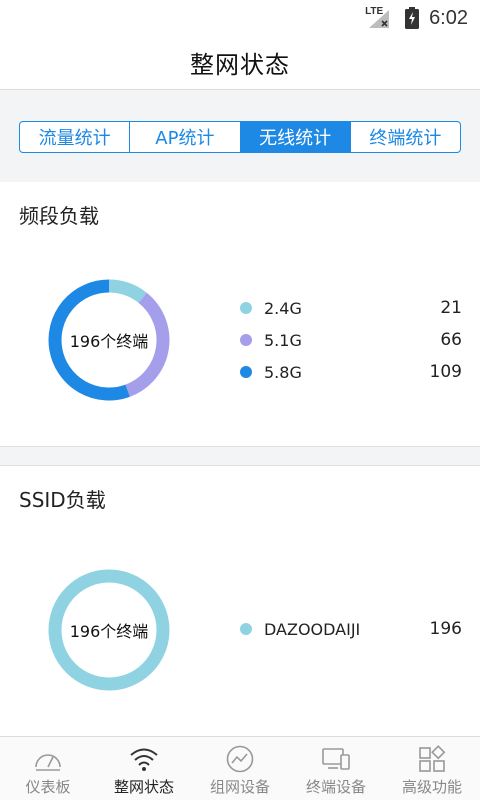  Describe the element at coordinates (336, 759) in the screenshot. I see `devices-icon` at that location.